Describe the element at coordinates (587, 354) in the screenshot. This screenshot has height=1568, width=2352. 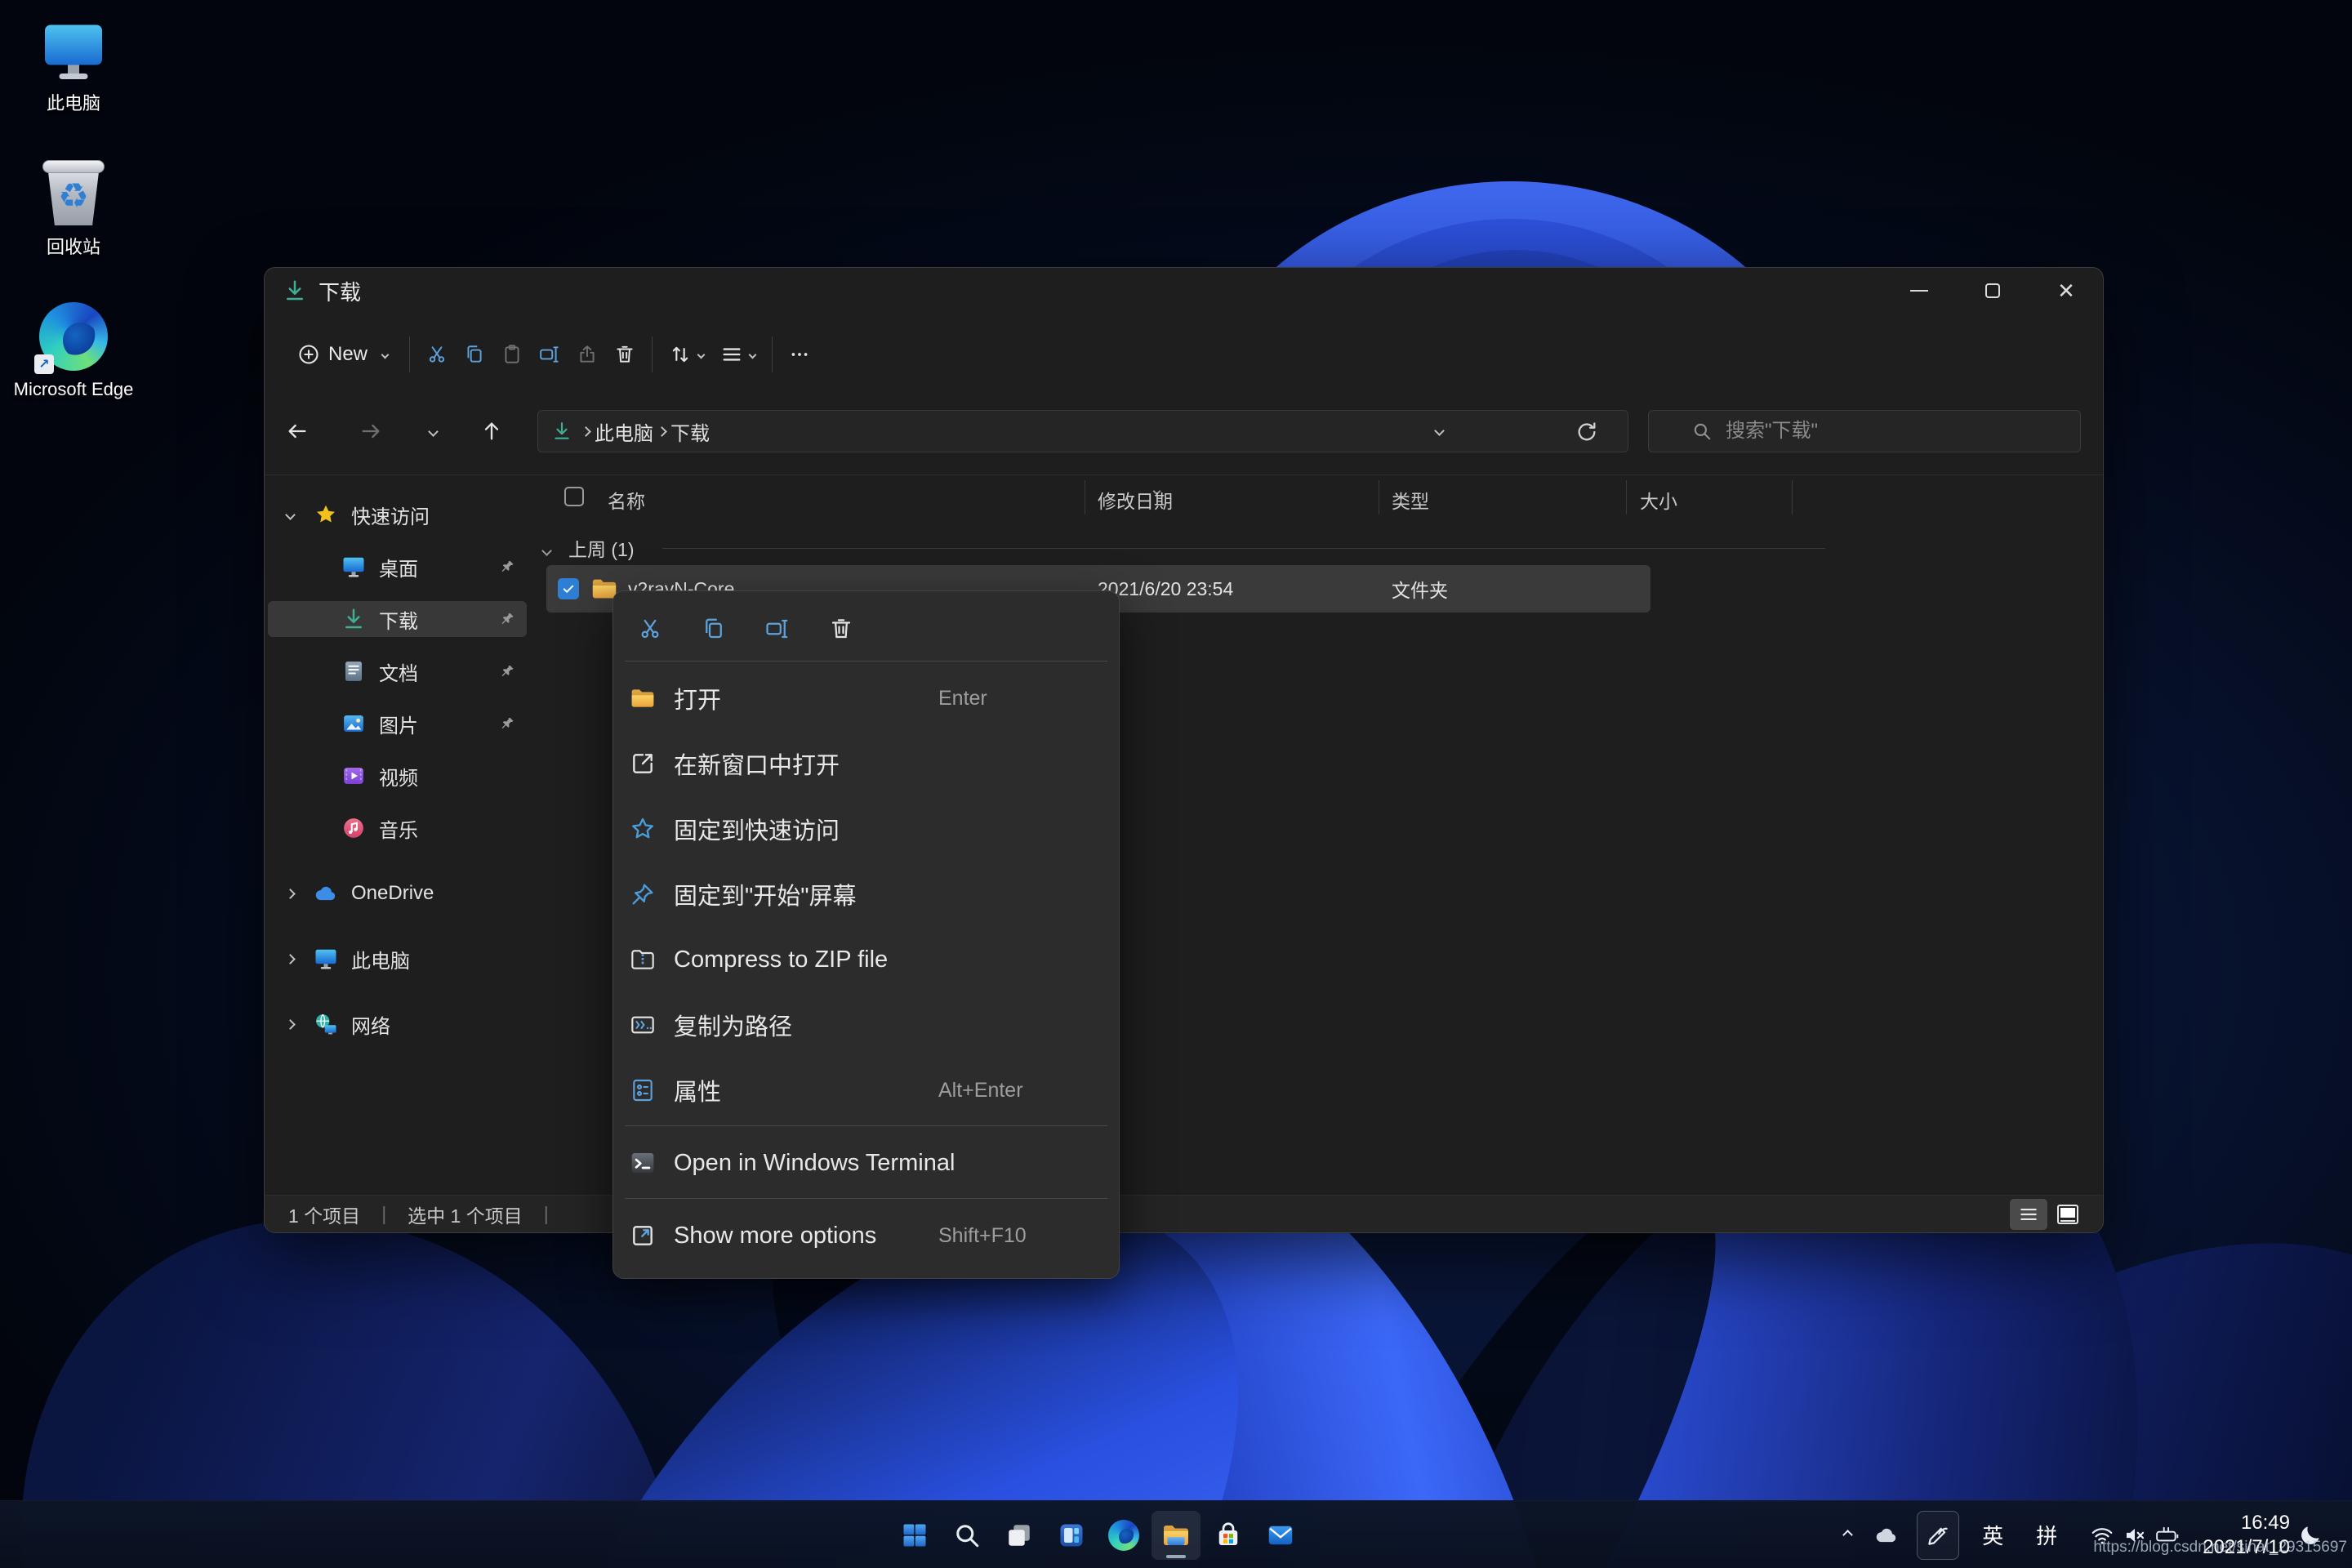
I see `share-button` at that location.